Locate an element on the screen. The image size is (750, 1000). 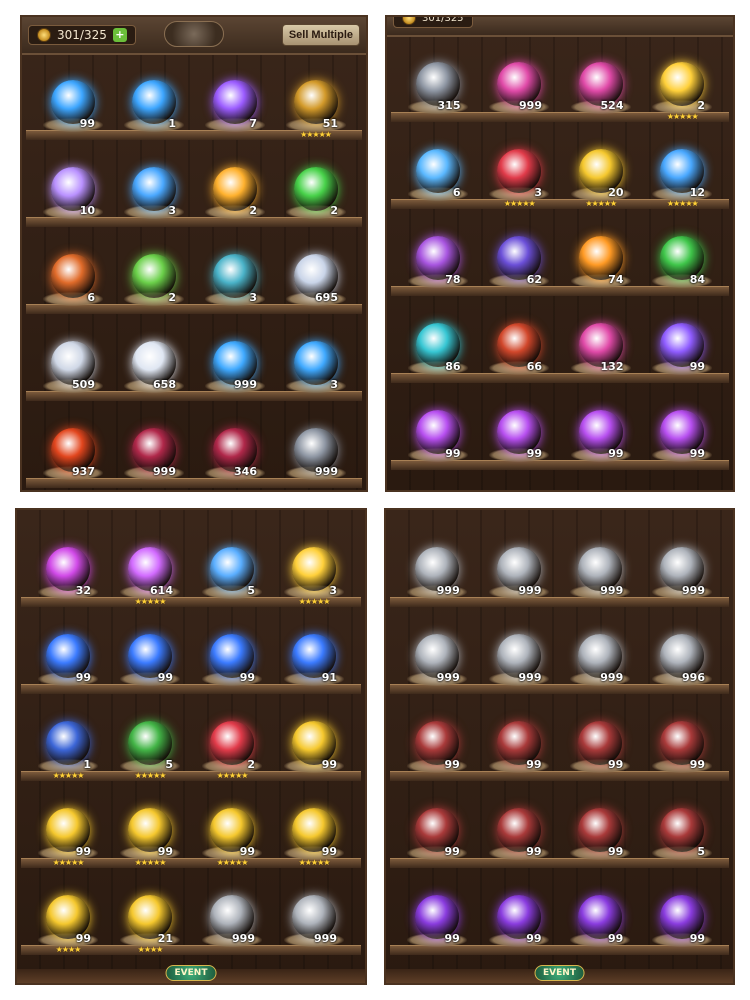
item-quantity: 84 is located at coordinates (697, 279).